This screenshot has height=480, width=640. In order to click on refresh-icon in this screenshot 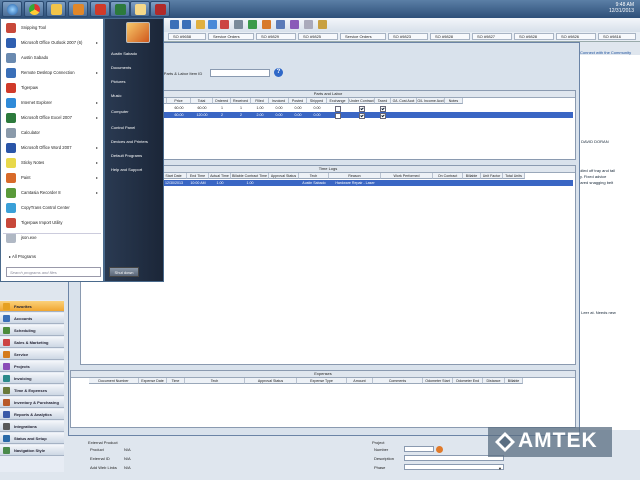, I will do `click(252, 24)`.